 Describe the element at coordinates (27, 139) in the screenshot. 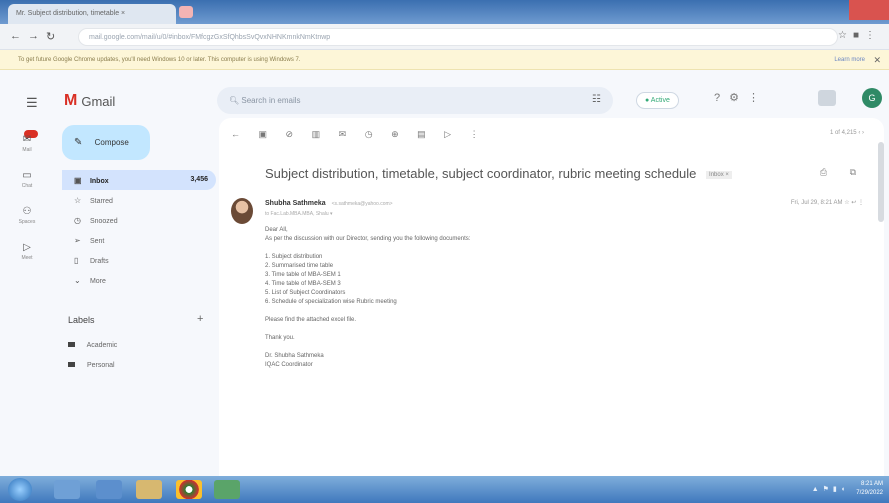

I see `mail-icon: ✉` at that location.